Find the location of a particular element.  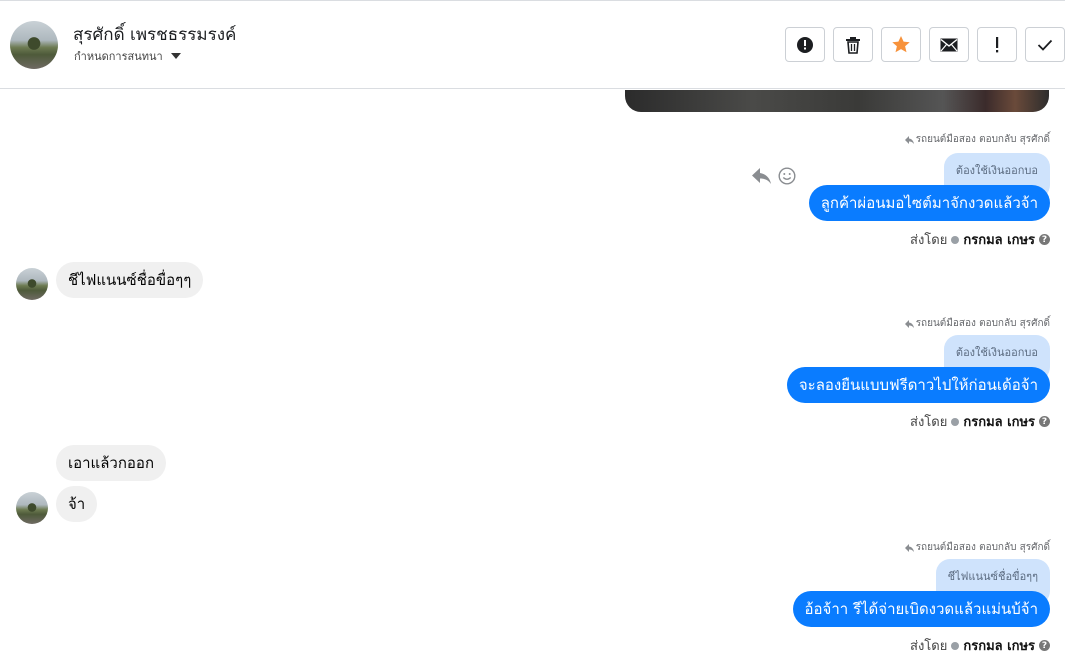

mark-important-button is located at coordinates (997, 44).